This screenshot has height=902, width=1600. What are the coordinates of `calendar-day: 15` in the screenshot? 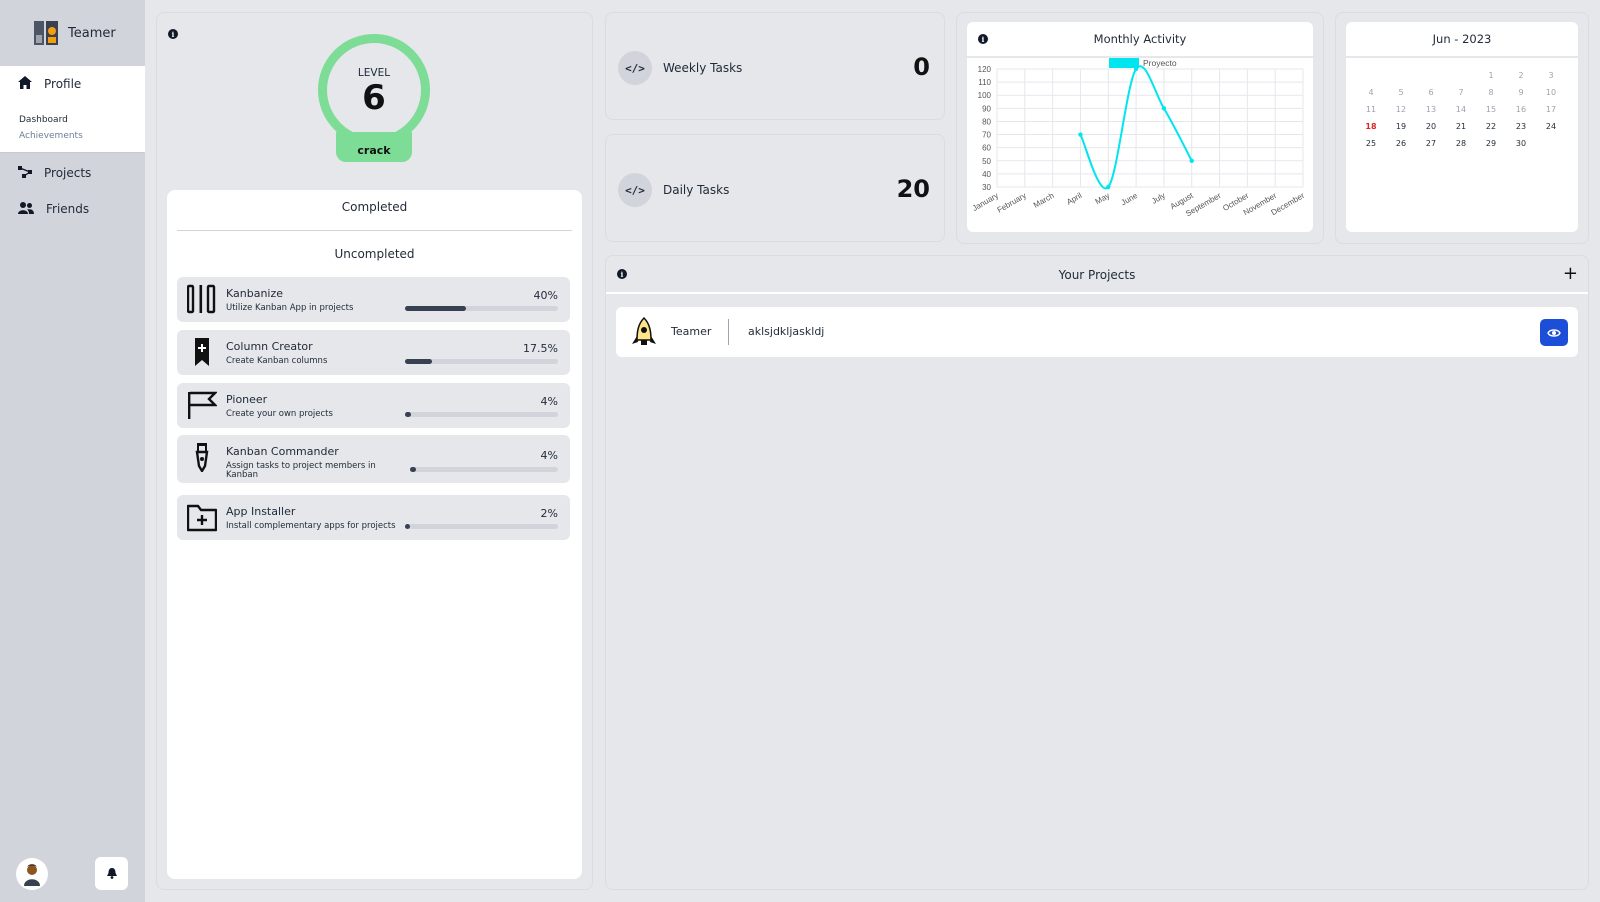 It's located at (1491, 109).